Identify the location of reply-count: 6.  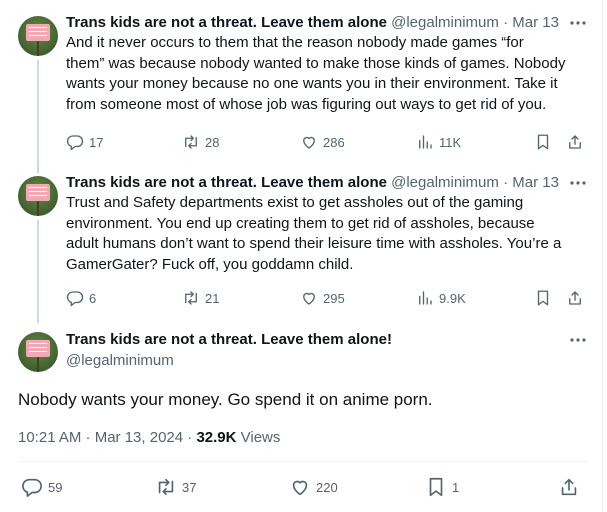
(93, 298).